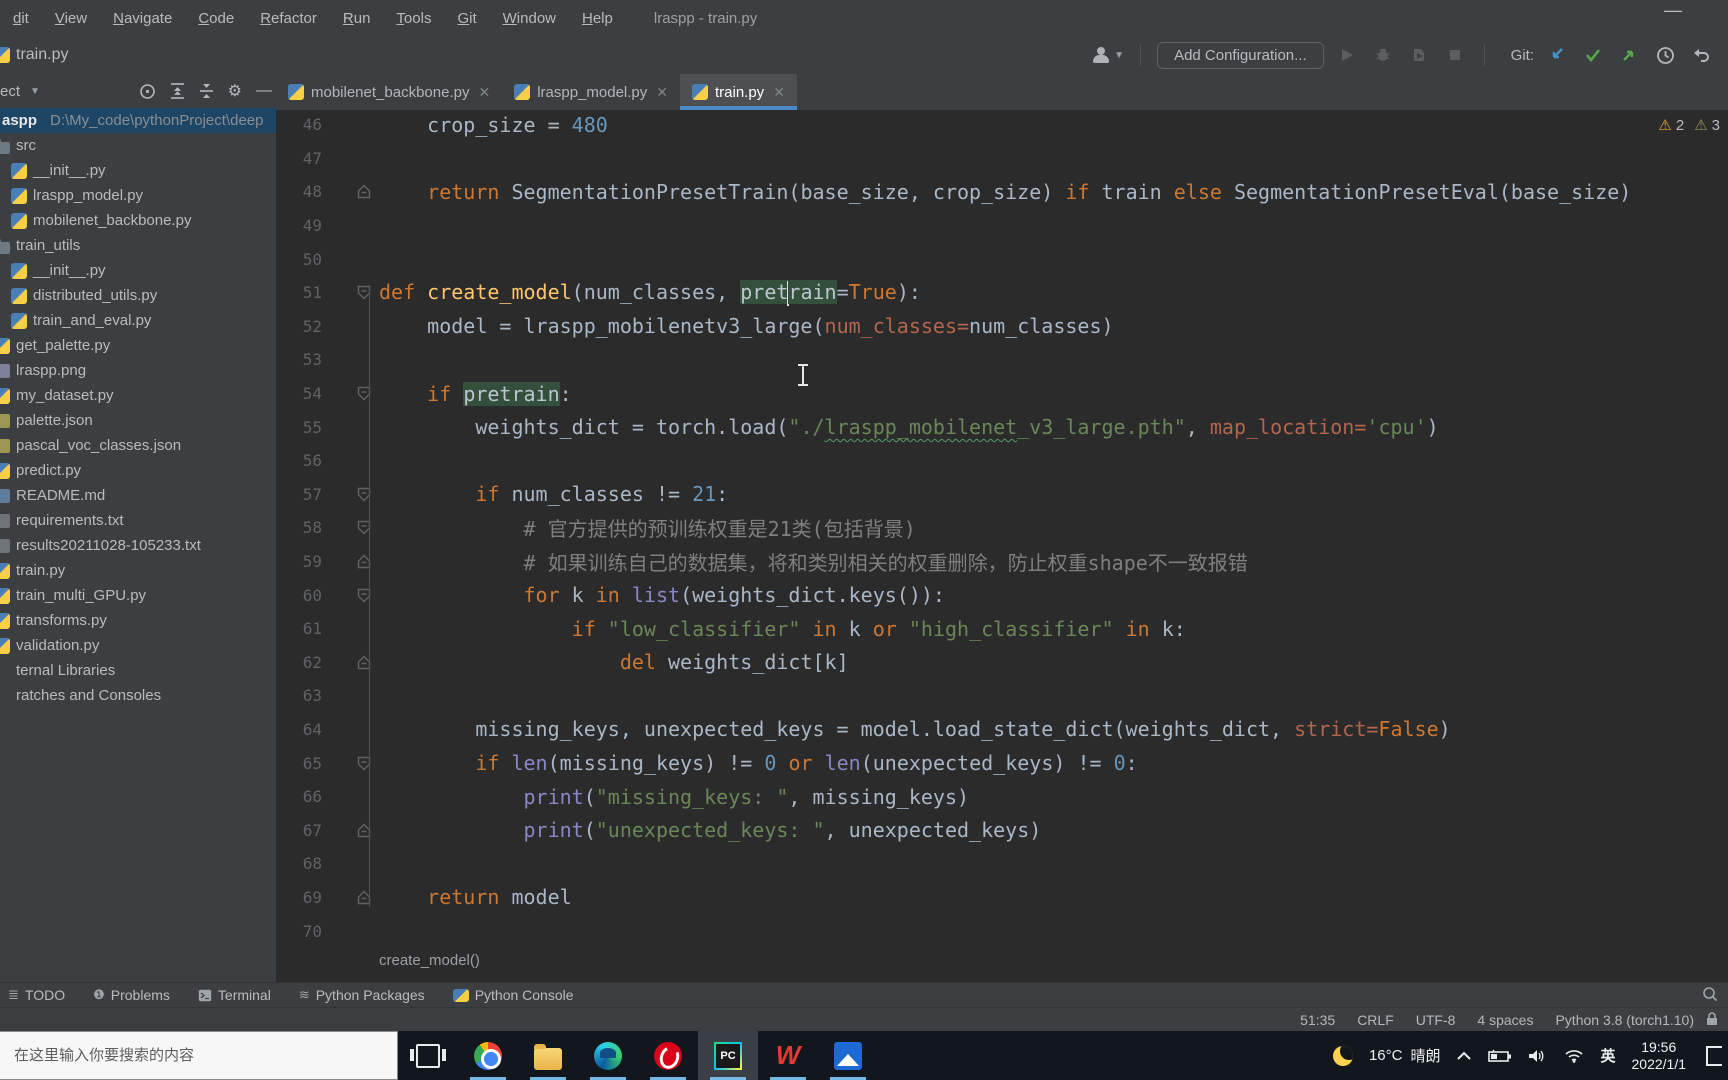  I want to click on stop-icon, so click(1455, 55).